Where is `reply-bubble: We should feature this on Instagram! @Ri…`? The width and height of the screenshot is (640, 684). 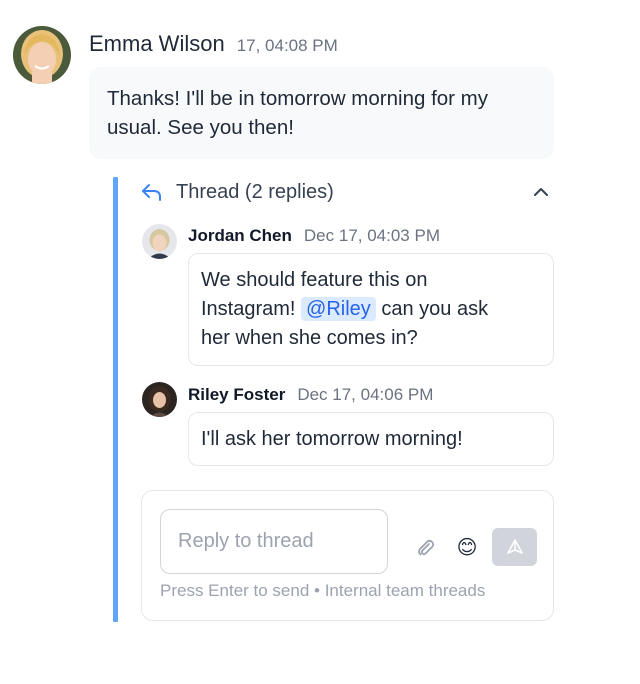 reply-bubble: We should feature this on Instagram! @Ri… is located at coordinates (371, 309).